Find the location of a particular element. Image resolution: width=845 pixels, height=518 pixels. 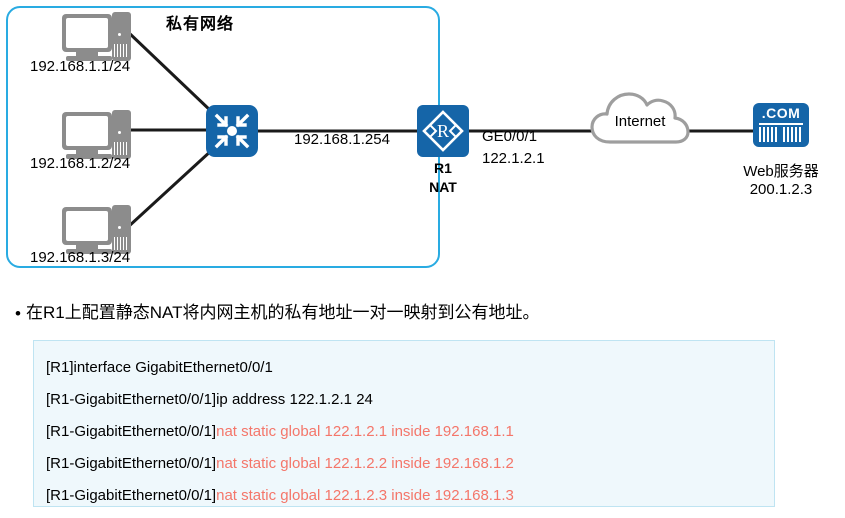

lan-gateway-label: 192.168.1.254 is located at coordinates (342, 139).